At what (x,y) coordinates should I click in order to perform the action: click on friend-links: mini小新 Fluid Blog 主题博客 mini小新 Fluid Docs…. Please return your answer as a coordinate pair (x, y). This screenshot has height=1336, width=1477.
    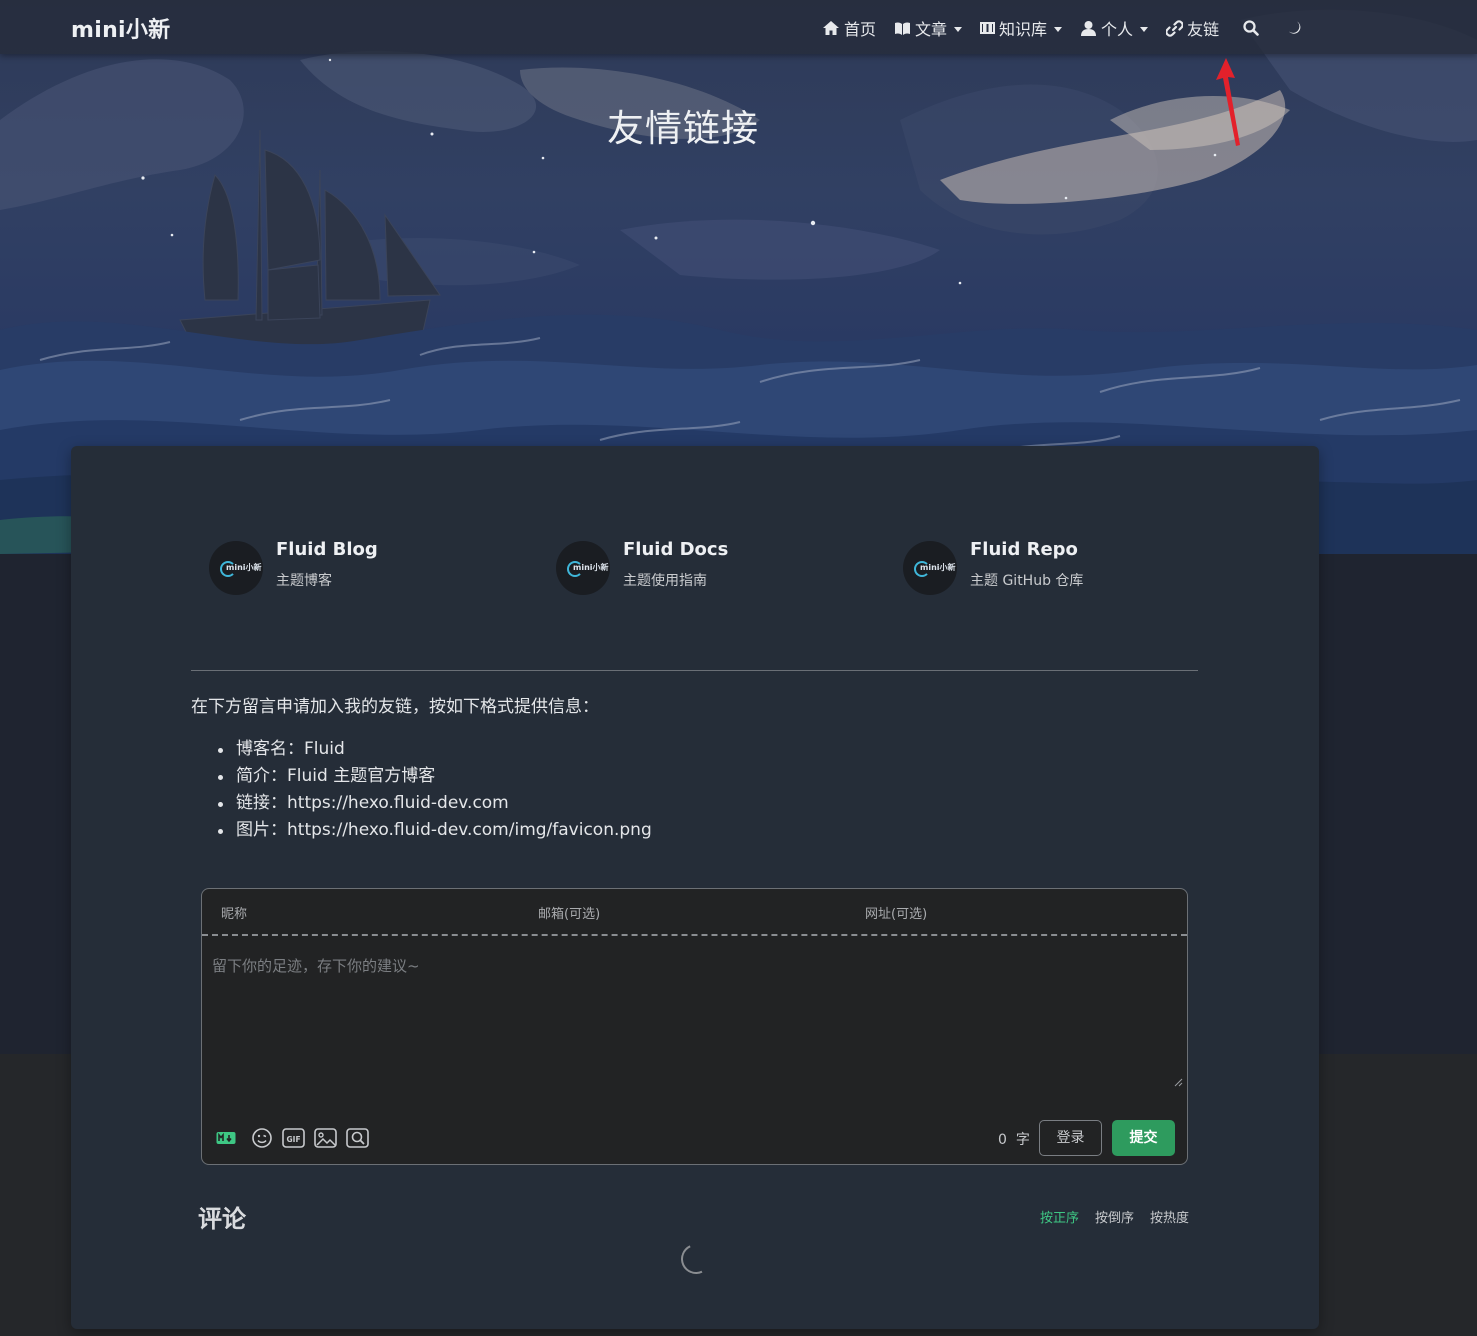
    Looking at the image, I should click on (729, 569).